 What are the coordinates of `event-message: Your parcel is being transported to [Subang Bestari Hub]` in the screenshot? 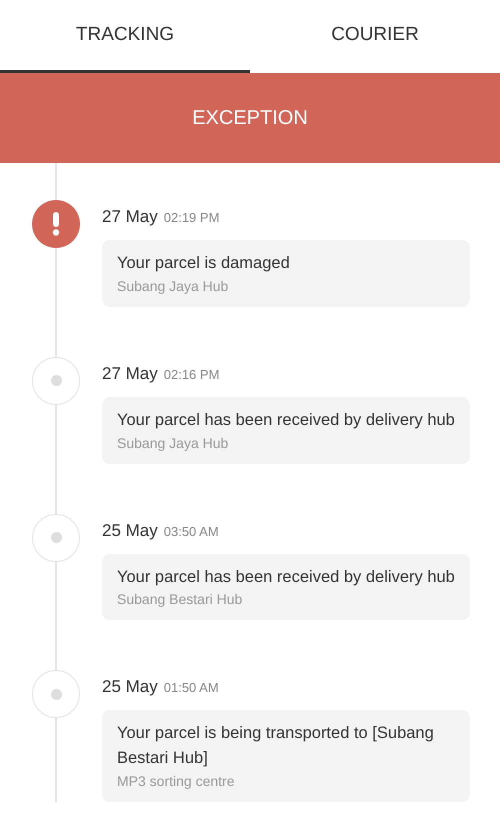 It's located at (276, 746).